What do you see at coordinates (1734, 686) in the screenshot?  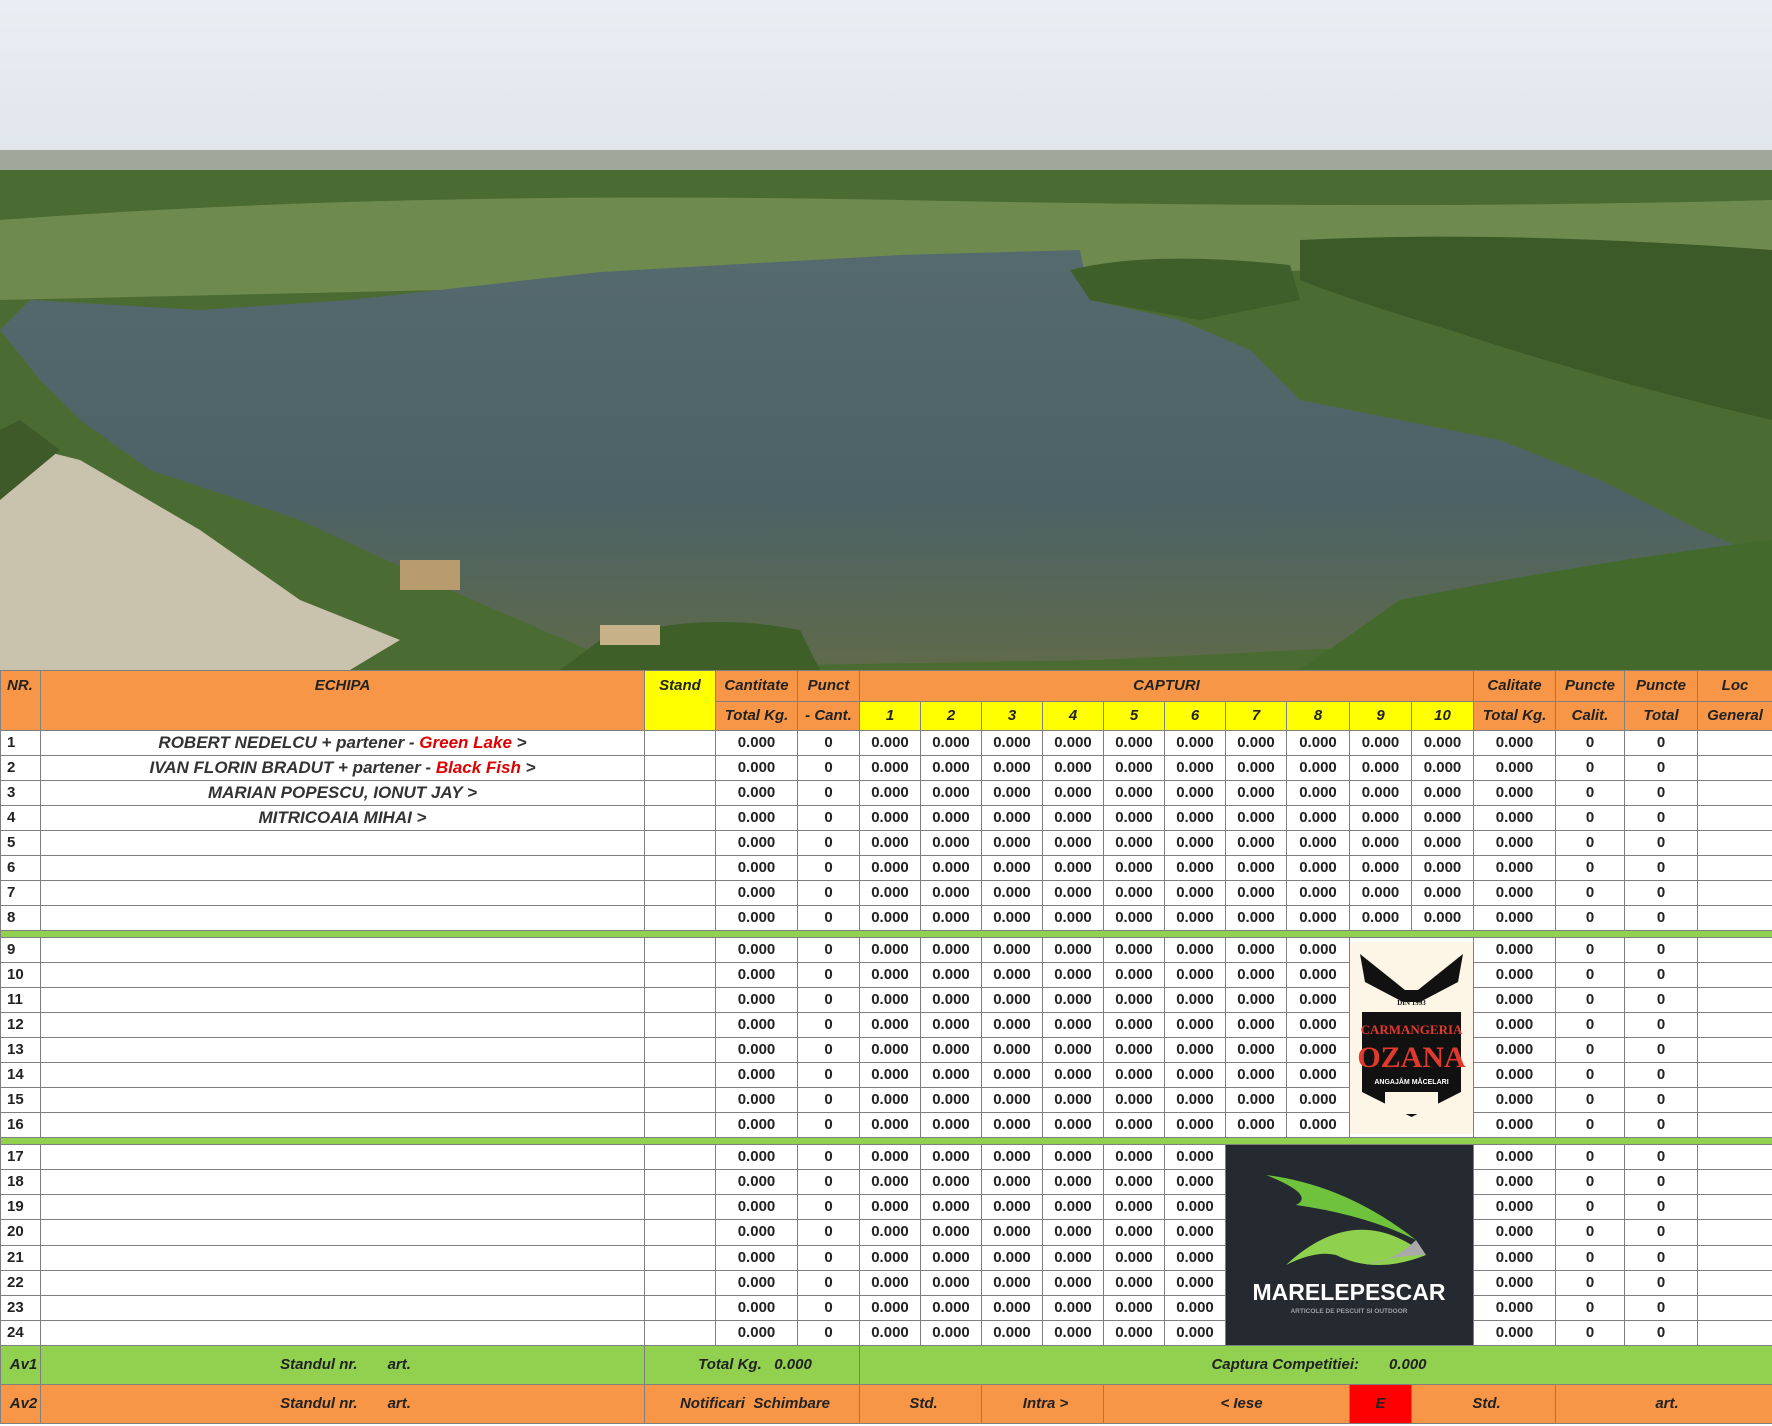 I see `col-header-loc: Loc` at bounding box center [1734, 686].